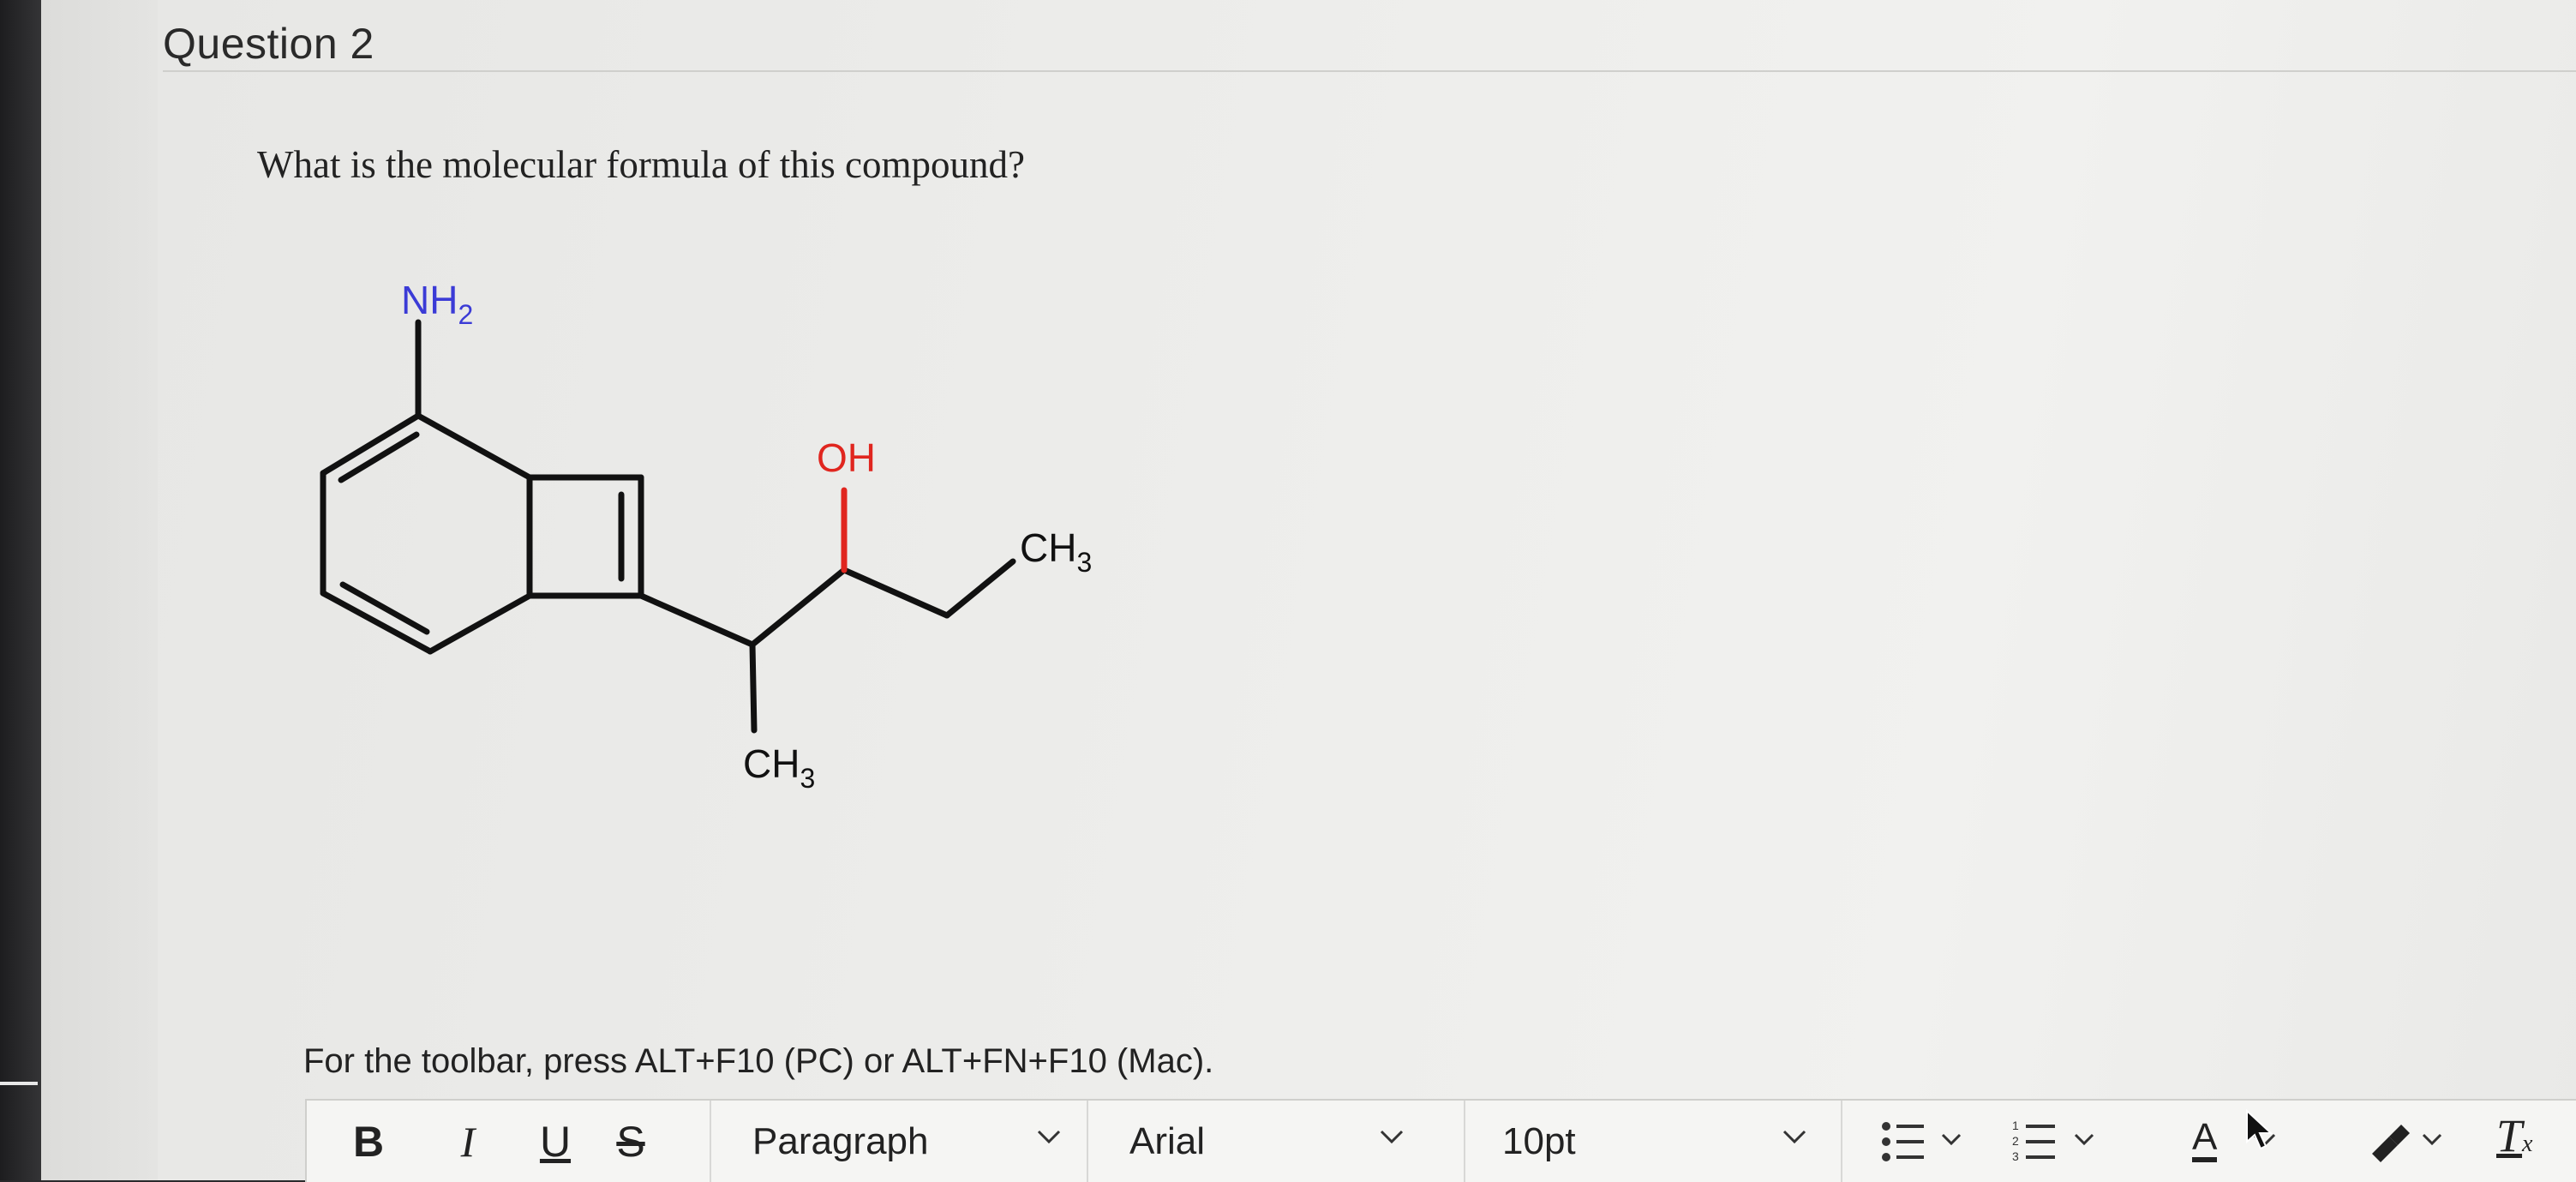 The width and height of the screenshot is (2576, 1182). Describe the element at coordinates (1539, 1140) in the screenshot. I see `font-size-value: 10pt` at that location.